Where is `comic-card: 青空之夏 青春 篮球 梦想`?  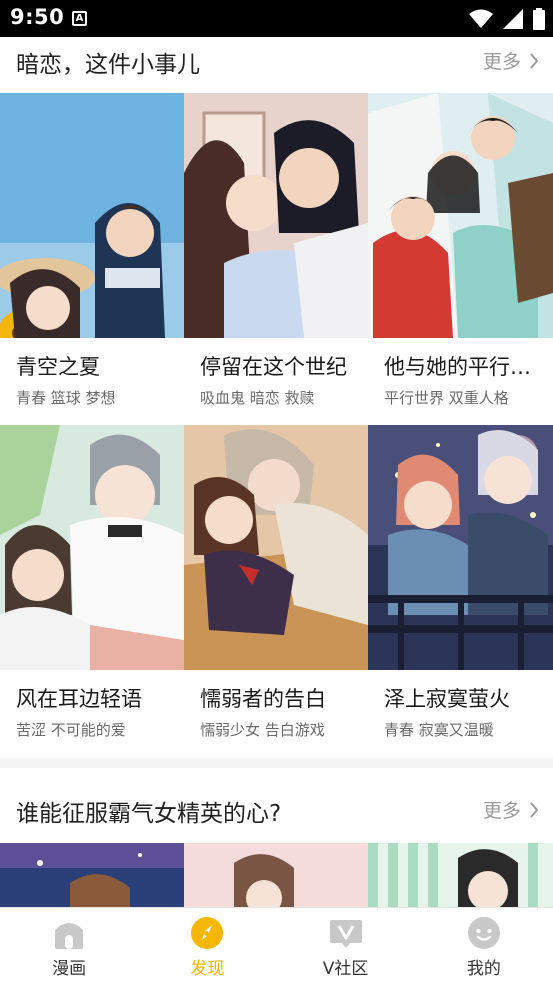 comic-card: 青空之夏 青春 篮球 梦想 is located at coordinates (92, 259).